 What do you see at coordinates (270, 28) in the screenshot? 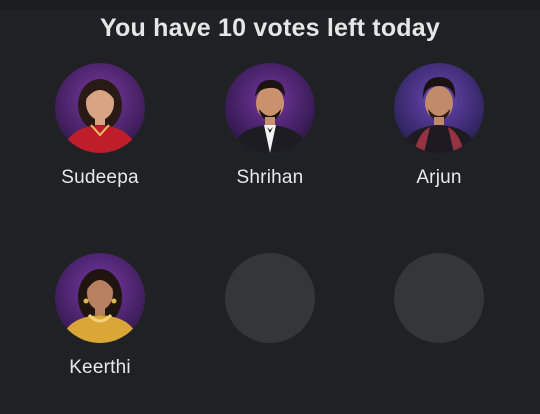
I see `votes-left-heading: You have 10 votes left today` at bounding box center [270, 28].